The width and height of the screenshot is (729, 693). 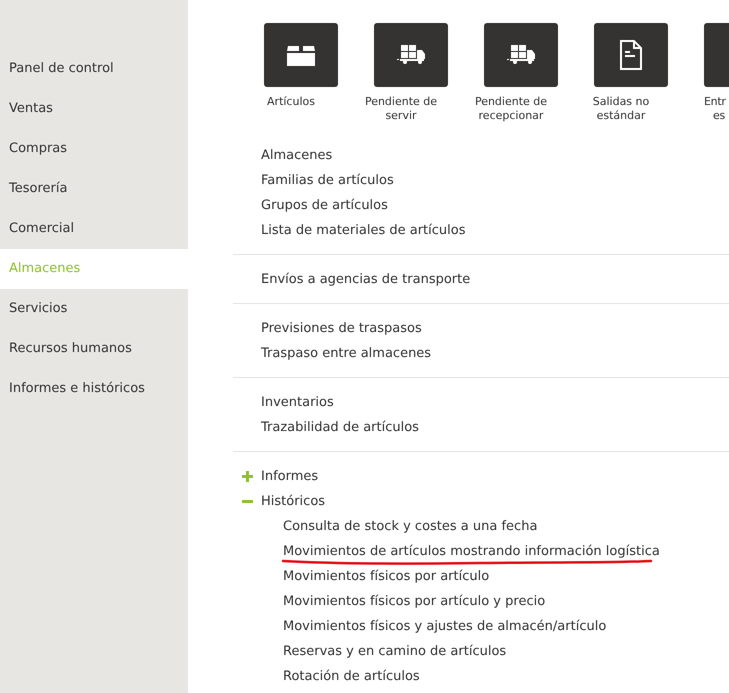 What do you see at coordinates (94, 309) in the screenshot?
I see `sidebar-item: Servicios` at bounding box center [94, 309].